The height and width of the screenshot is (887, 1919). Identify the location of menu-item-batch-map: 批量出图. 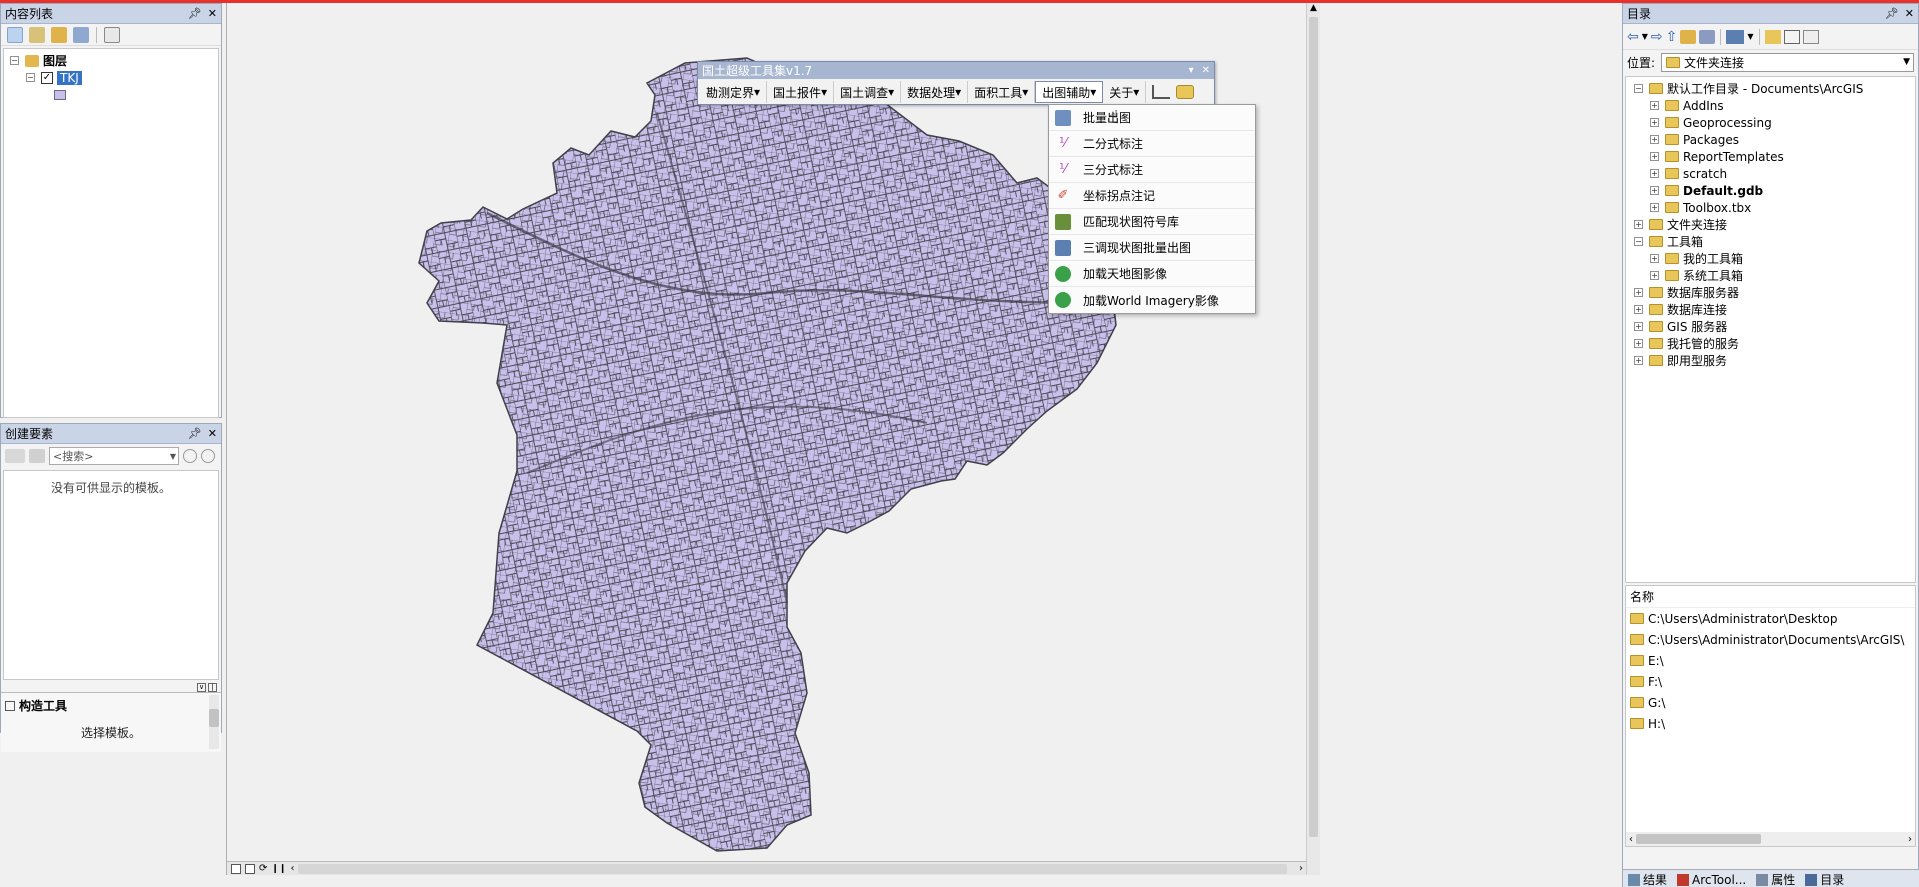
(1152, 118).